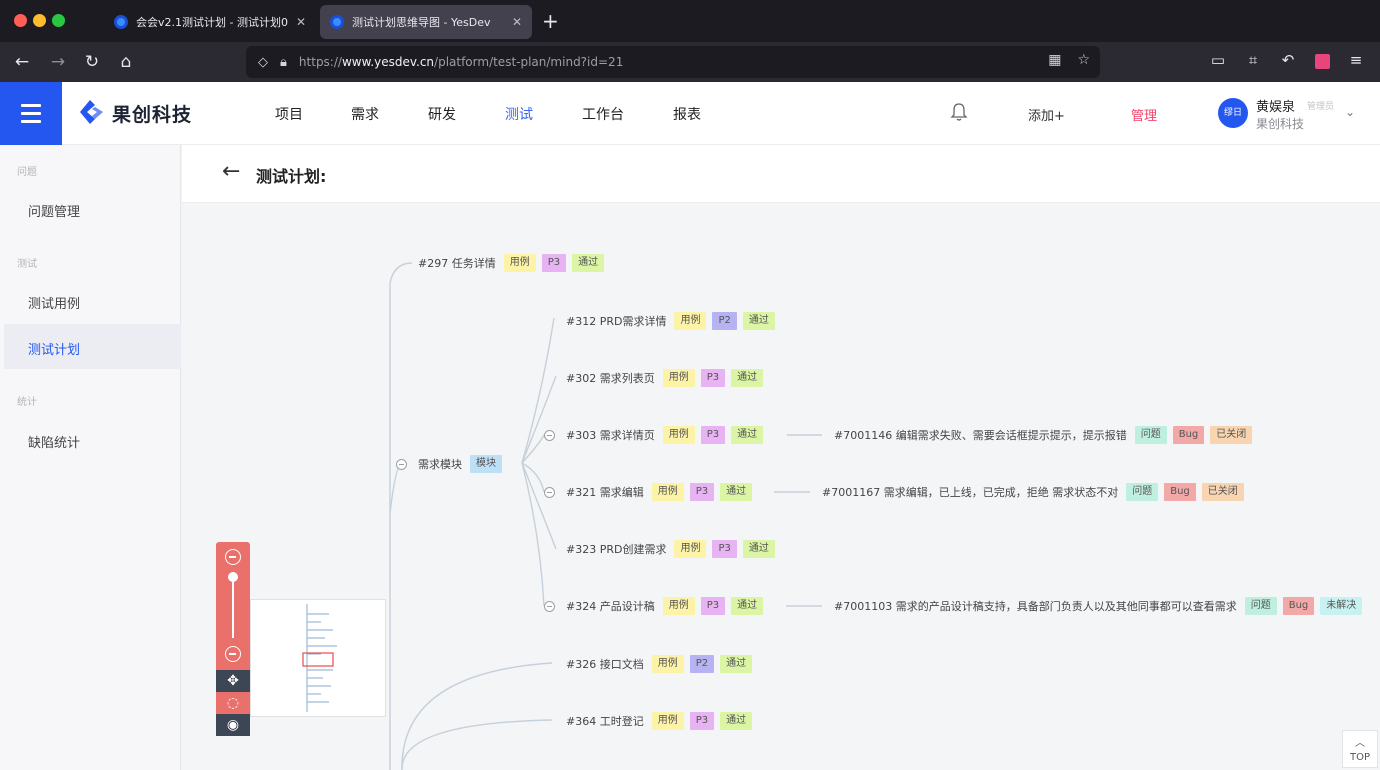 The width and height of the screenshot is (1380, 770). Describe the element at coordinates (233, 681) in the screenshot. I see `move-icon: ✥` at that location.